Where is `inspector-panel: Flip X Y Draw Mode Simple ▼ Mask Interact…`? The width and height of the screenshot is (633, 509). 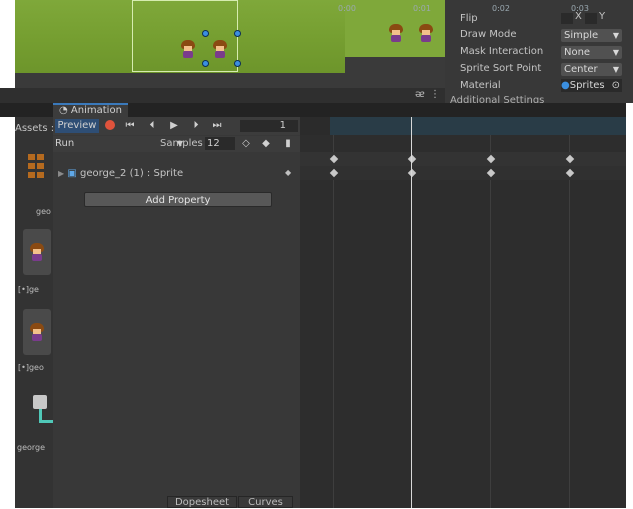
inspector-panel: Flip X Y Draw Mode Simple ▼ Mask Interact… is located at coordinates (539, 53).